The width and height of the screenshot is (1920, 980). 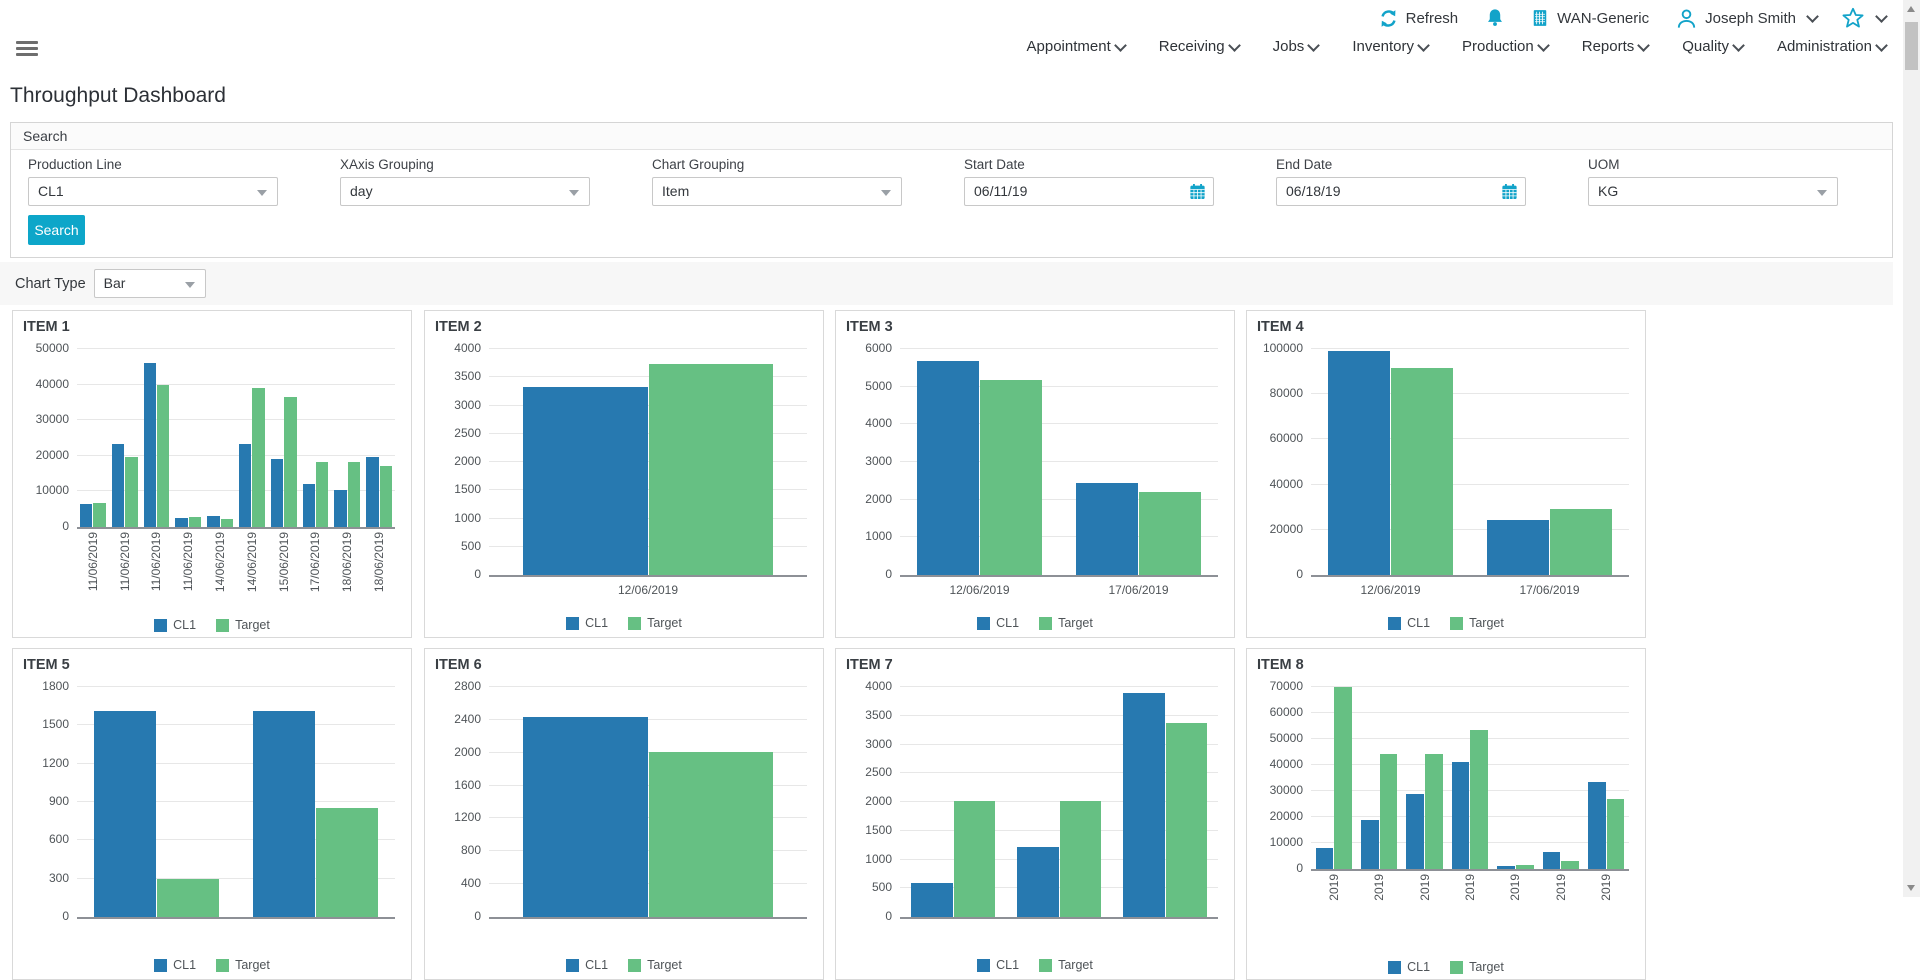 What do you see at coordinates (56, 230) in the screenshot?
I see `search-button: Search` at bounding box center [56, 230].